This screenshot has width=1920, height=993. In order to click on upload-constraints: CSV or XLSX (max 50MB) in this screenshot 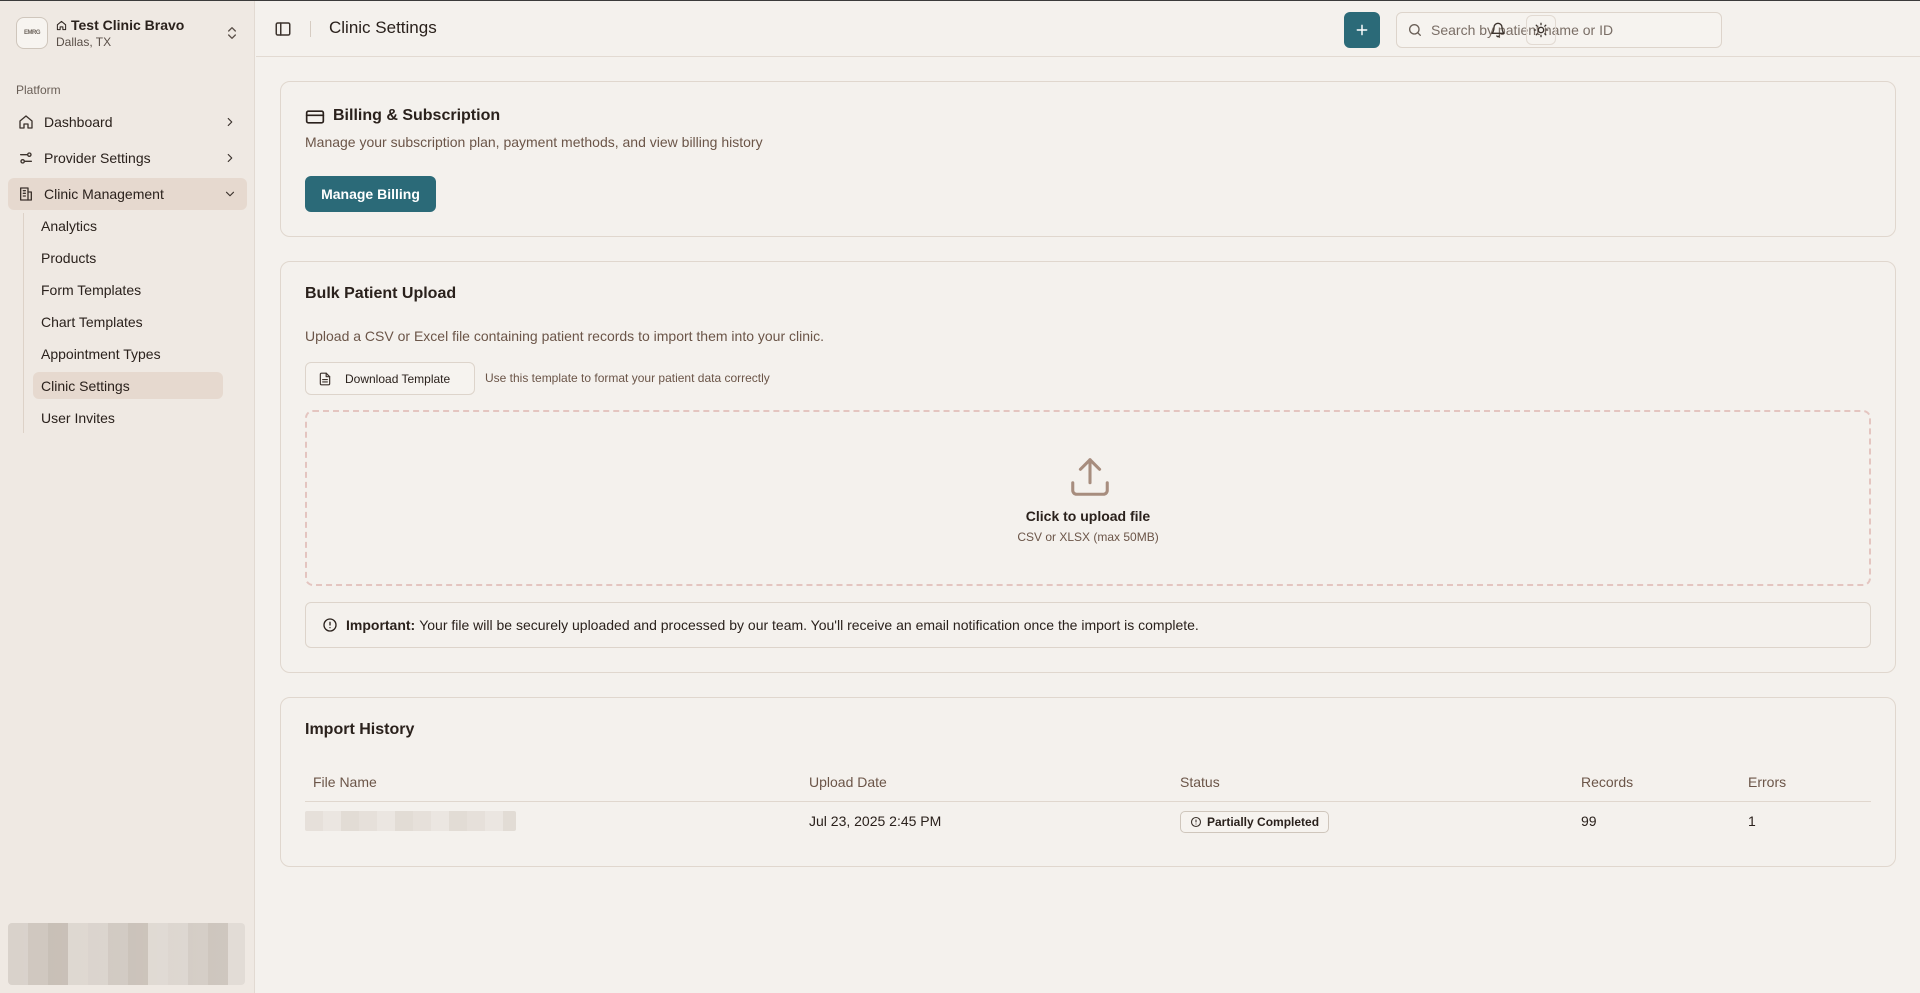, I will do `click(1088, 537)`.